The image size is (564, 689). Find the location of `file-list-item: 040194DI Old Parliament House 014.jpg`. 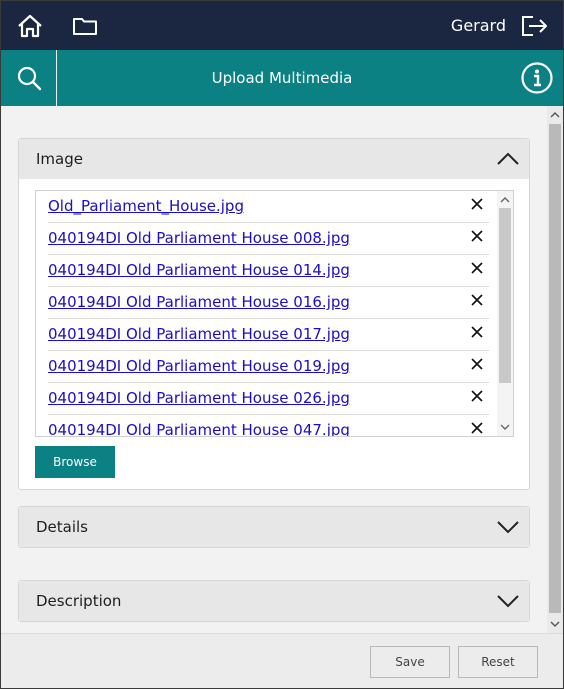

file-list-item: 040194DI Old Parliament House 014.jpg is located at coordinates (268, 271).